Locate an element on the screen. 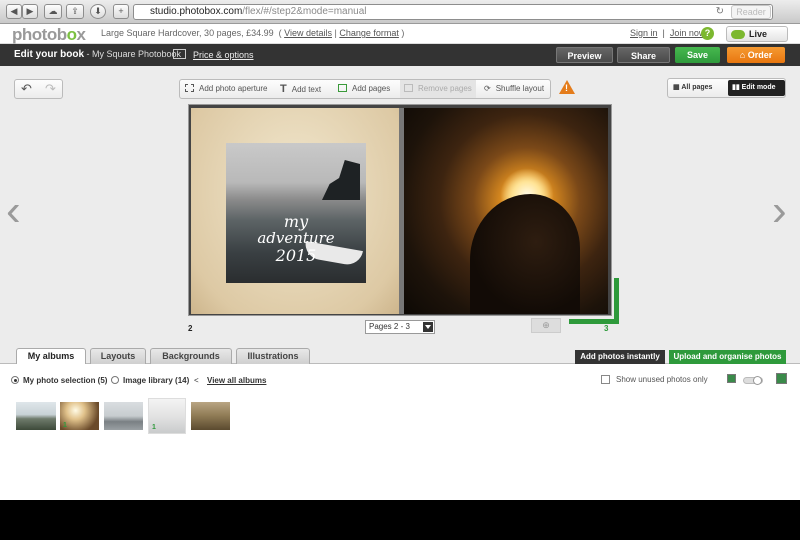 The image size is (800, 540). view-all-albums-link: View all albums is located at coordinates (236, 380).